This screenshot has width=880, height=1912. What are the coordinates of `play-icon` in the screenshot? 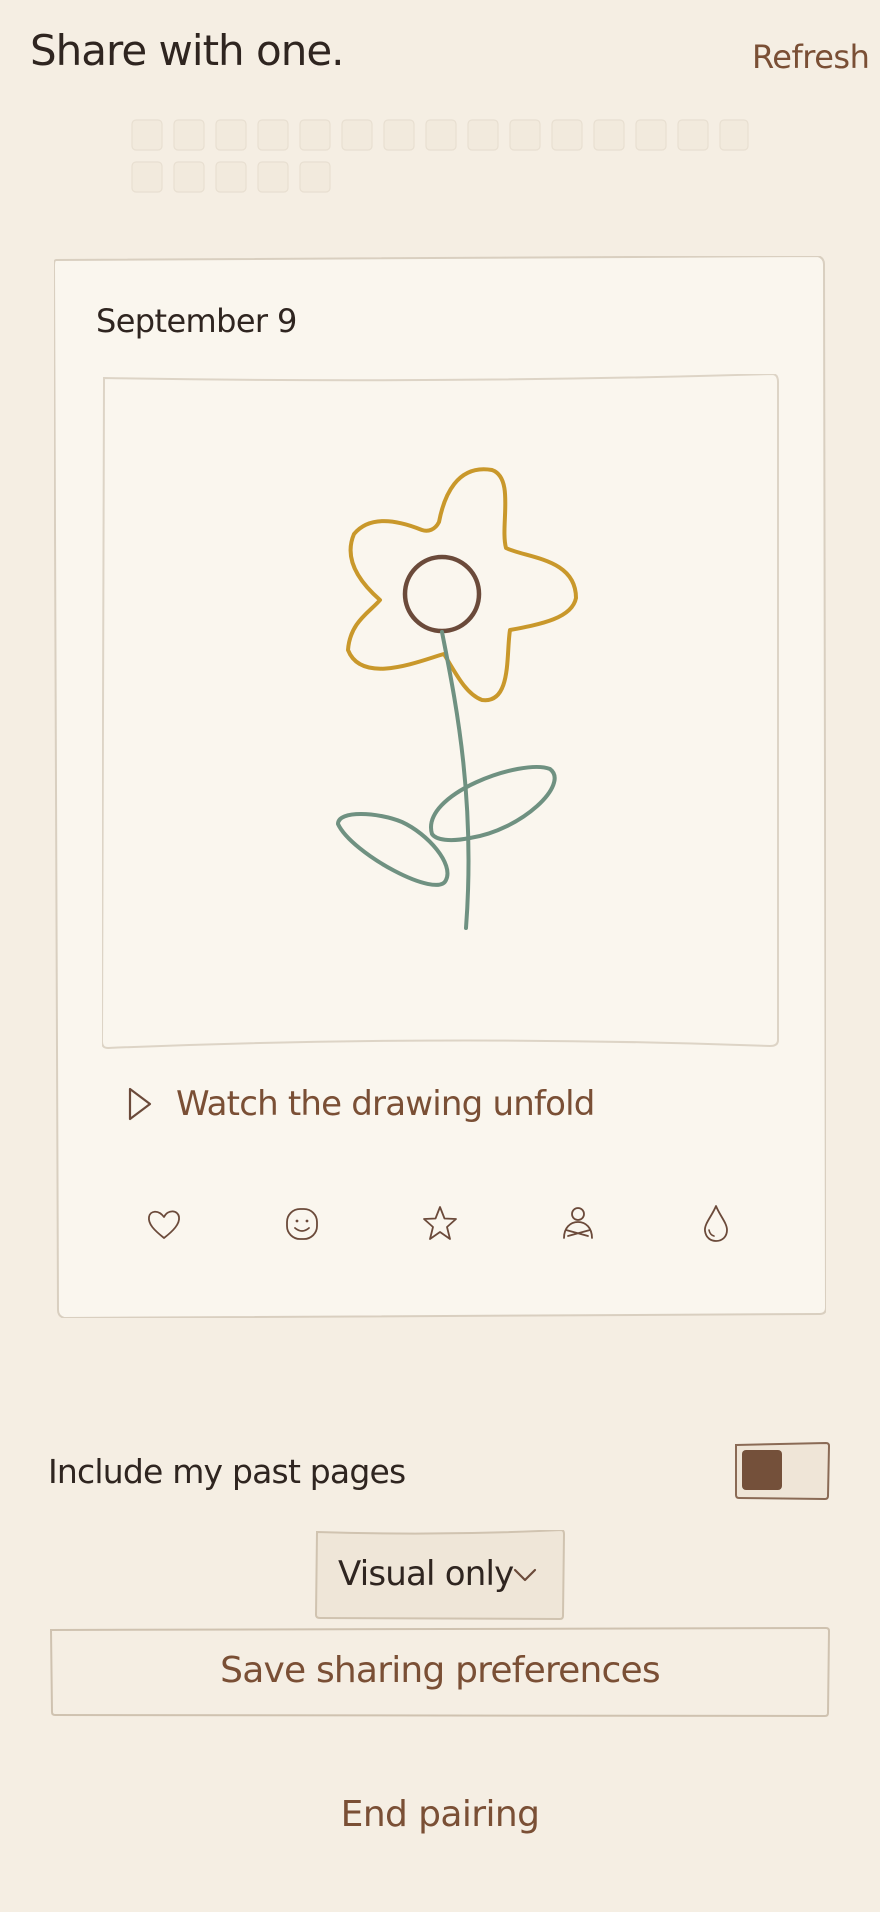 It's located at (140, 1104).